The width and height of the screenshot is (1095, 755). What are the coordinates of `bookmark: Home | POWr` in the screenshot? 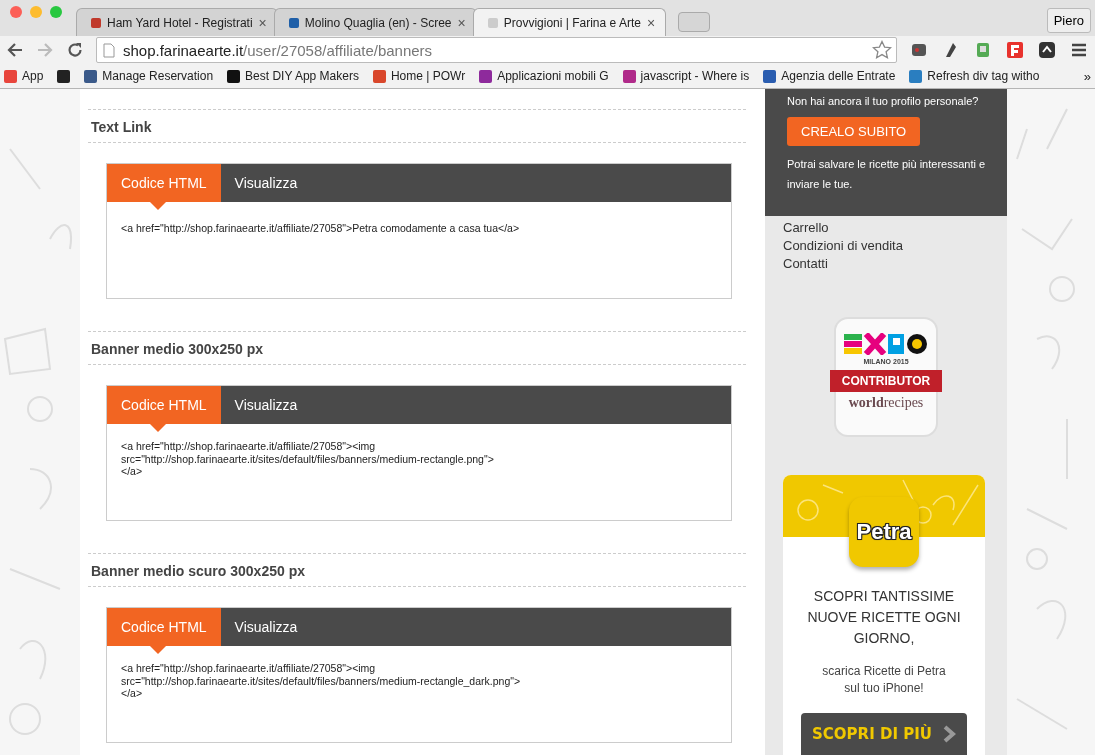 It's located at (419, 76).